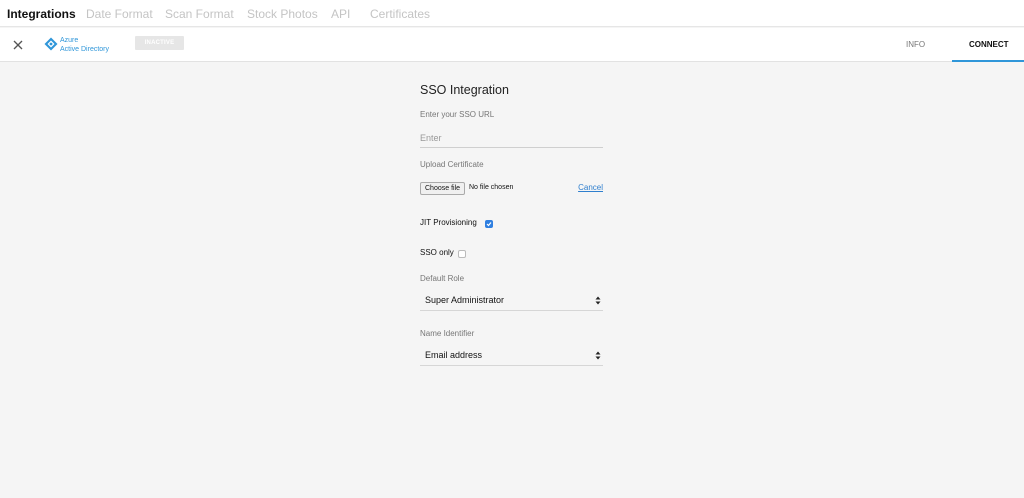  I want to click on default-role-value: Super Administrator, so click(465, 300).